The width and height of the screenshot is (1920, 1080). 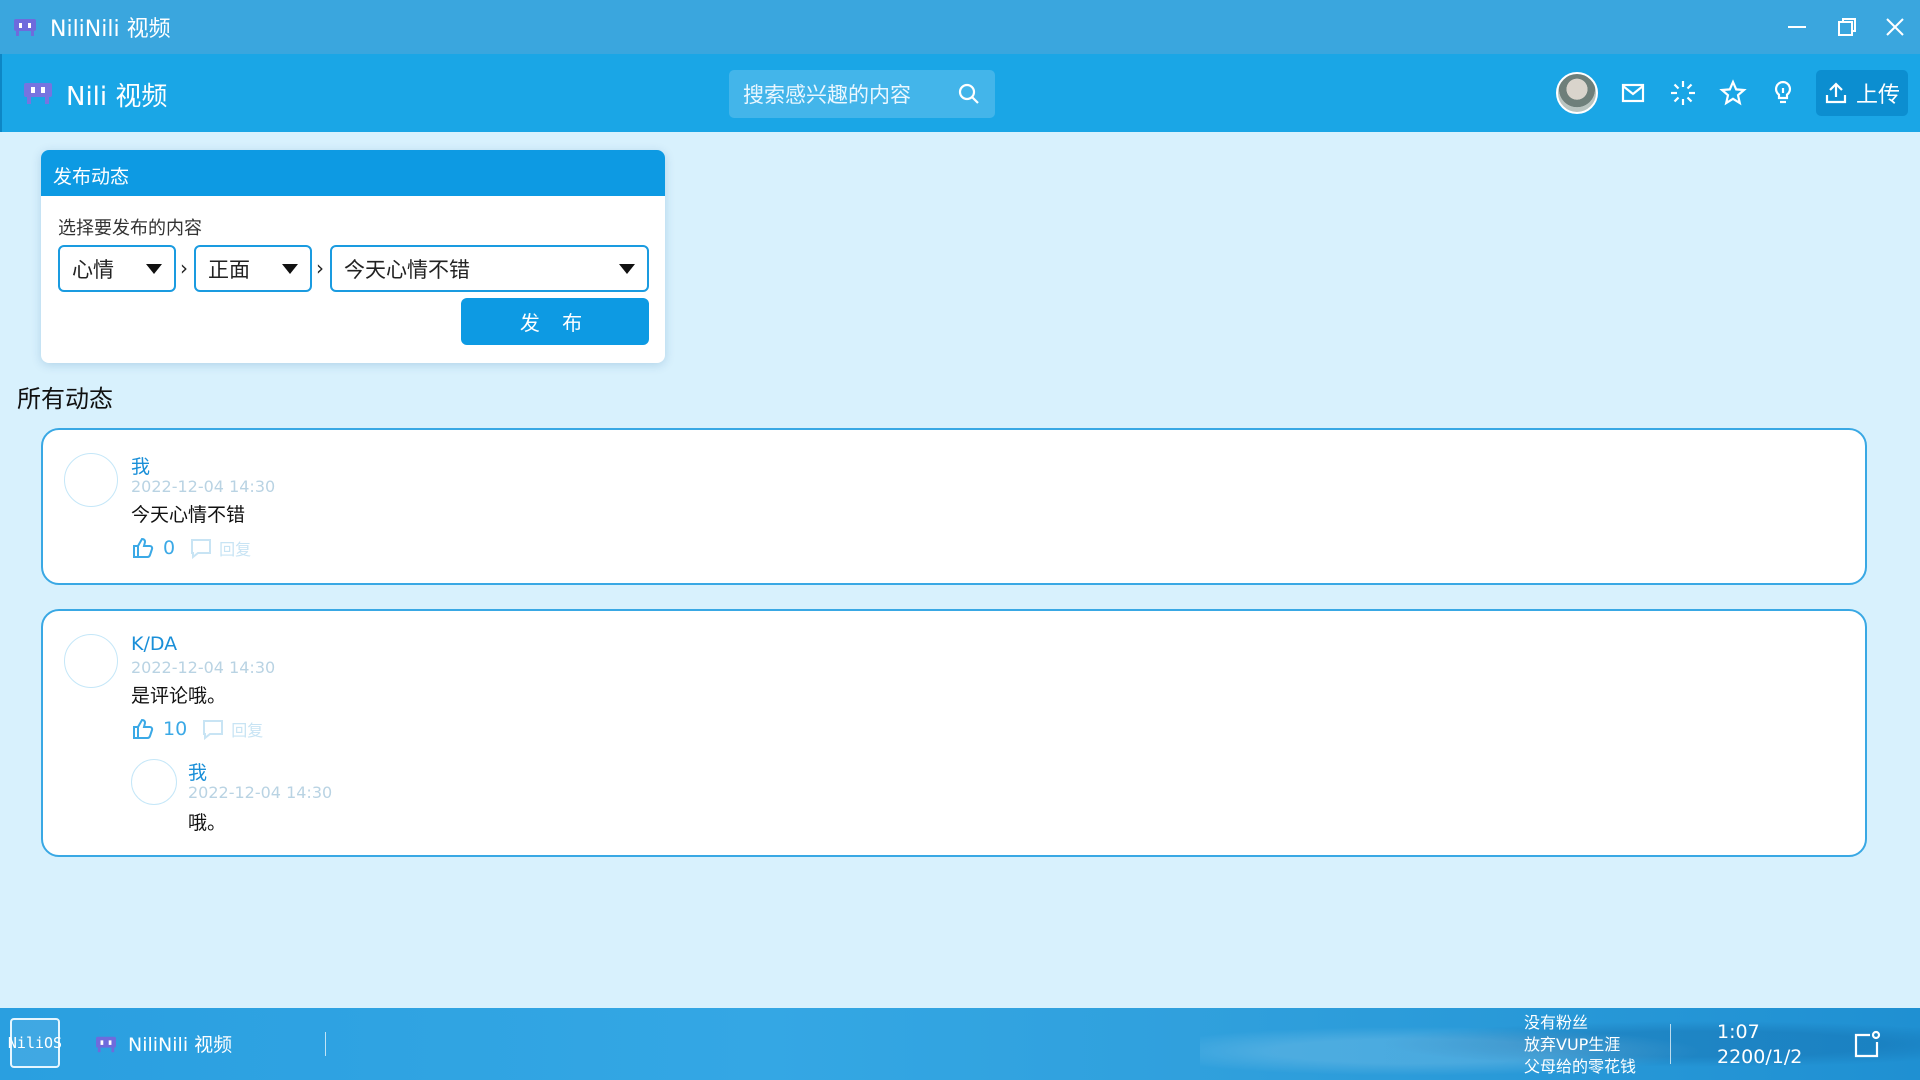 I want to click on ideas-button, so click(x=1783, y=93).